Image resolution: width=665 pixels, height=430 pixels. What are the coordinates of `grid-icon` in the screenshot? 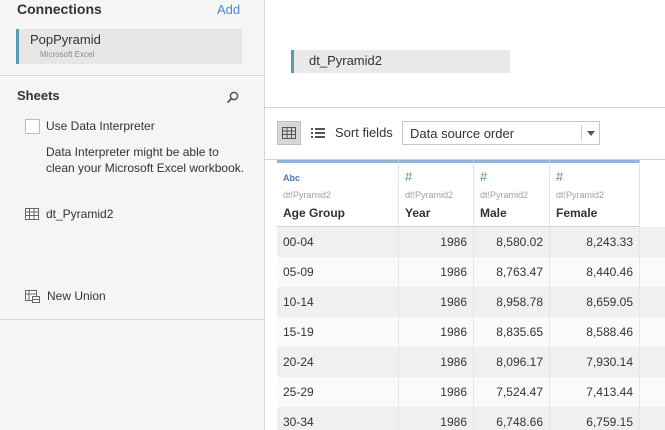 It's located at (289, 133).